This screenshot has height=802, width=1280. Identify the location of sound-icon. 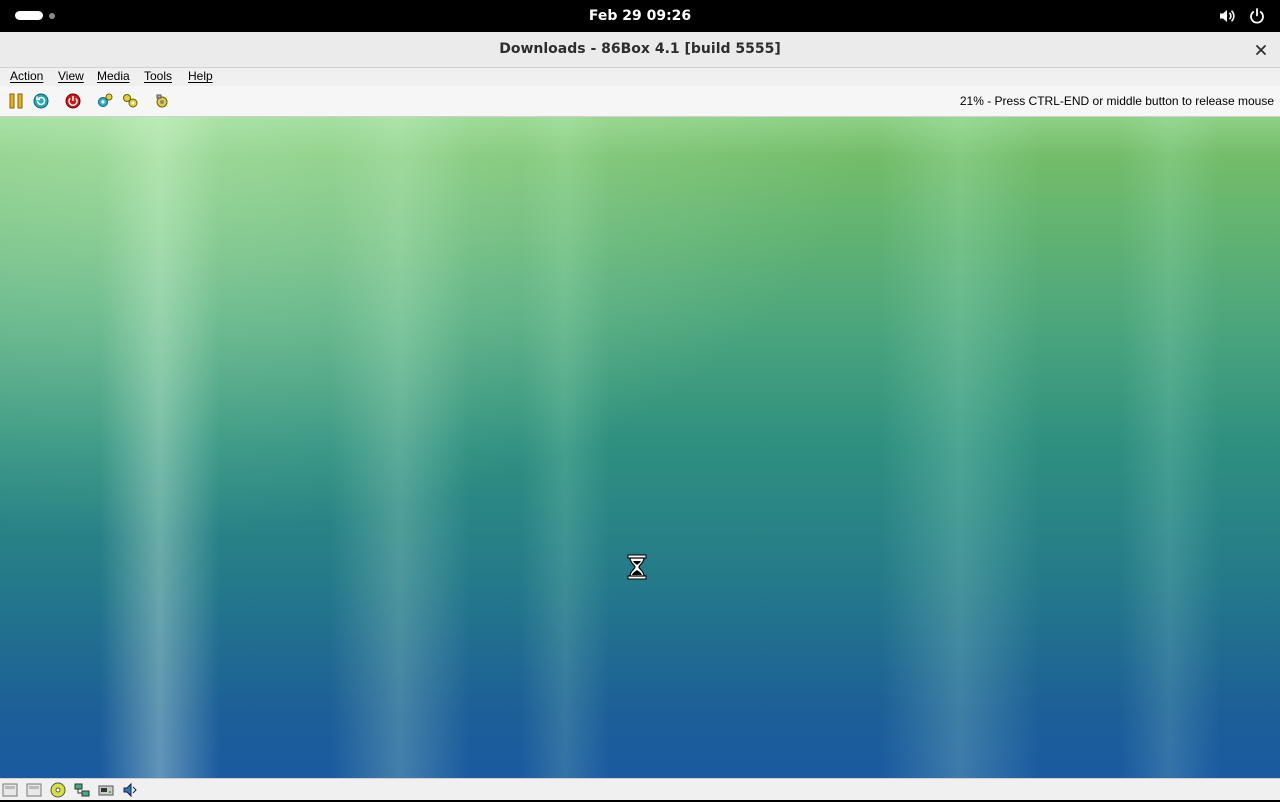
(130, 790).